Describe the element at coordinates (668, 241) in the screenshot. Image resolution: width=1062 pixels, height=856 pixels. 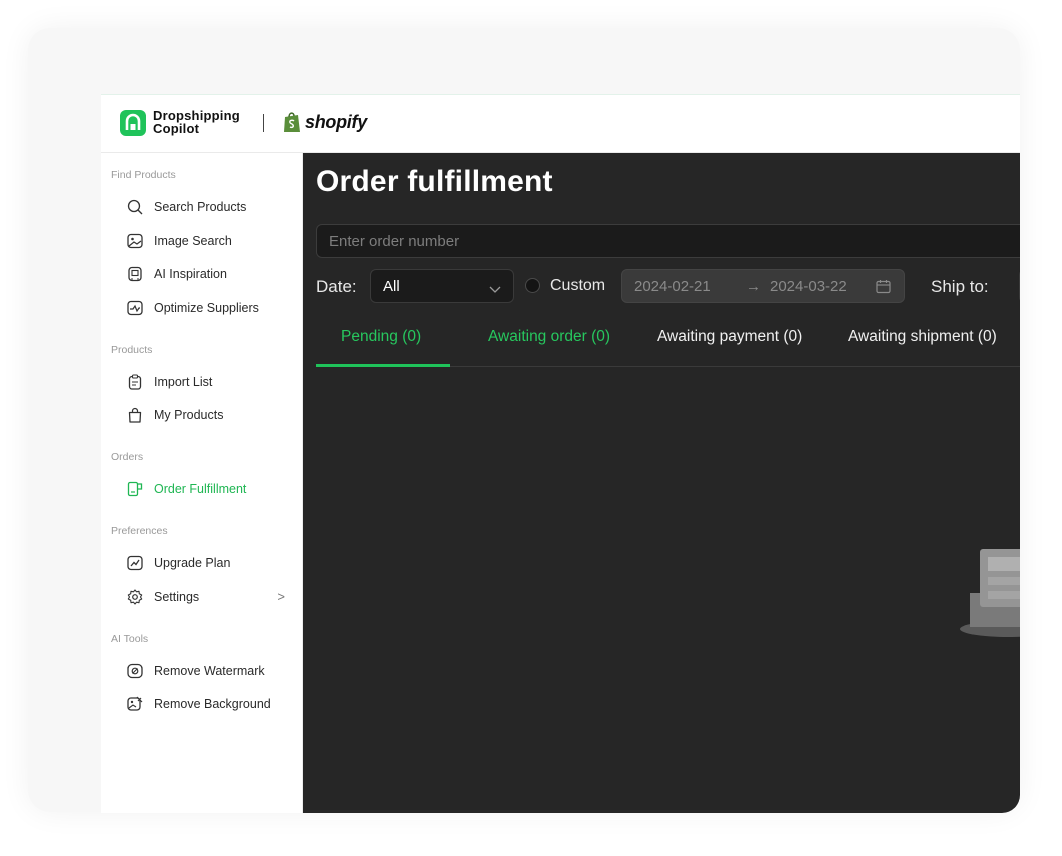
I see `order-number-input` at that location.